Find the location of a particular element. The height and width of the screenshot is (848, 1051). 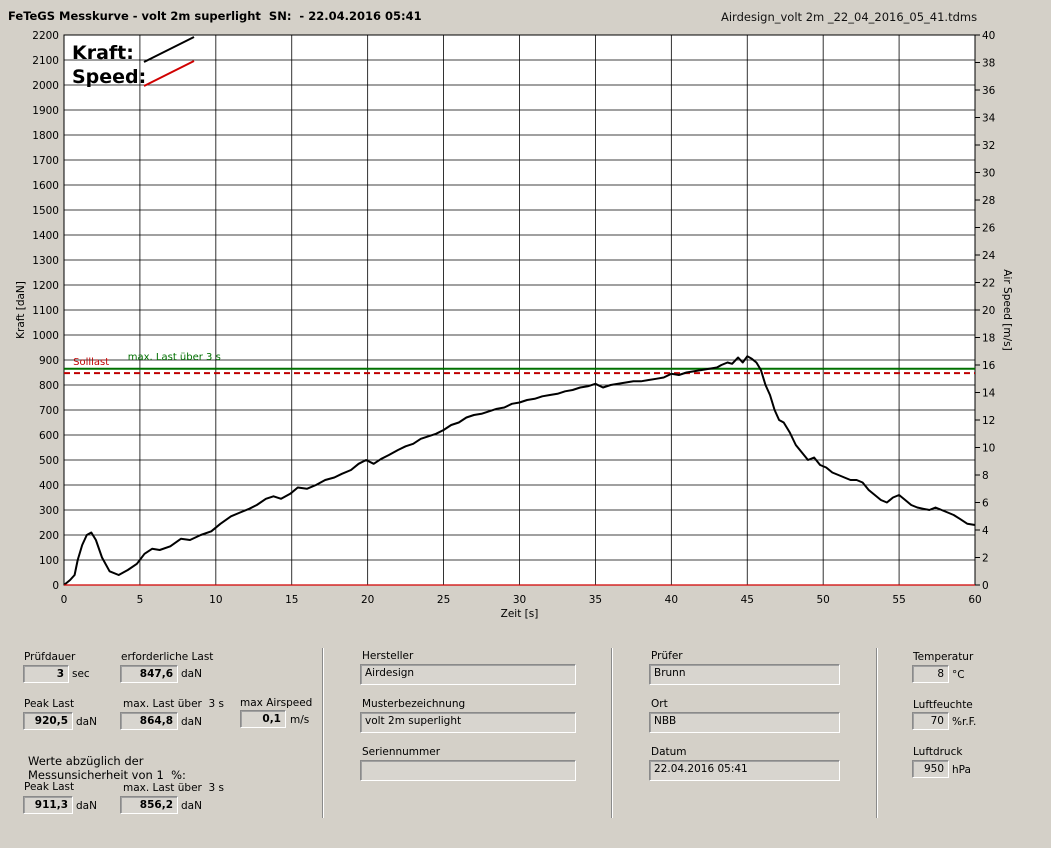

max-last-corrected-label: max. Last über 3 s is located at coordinates (174, 788).